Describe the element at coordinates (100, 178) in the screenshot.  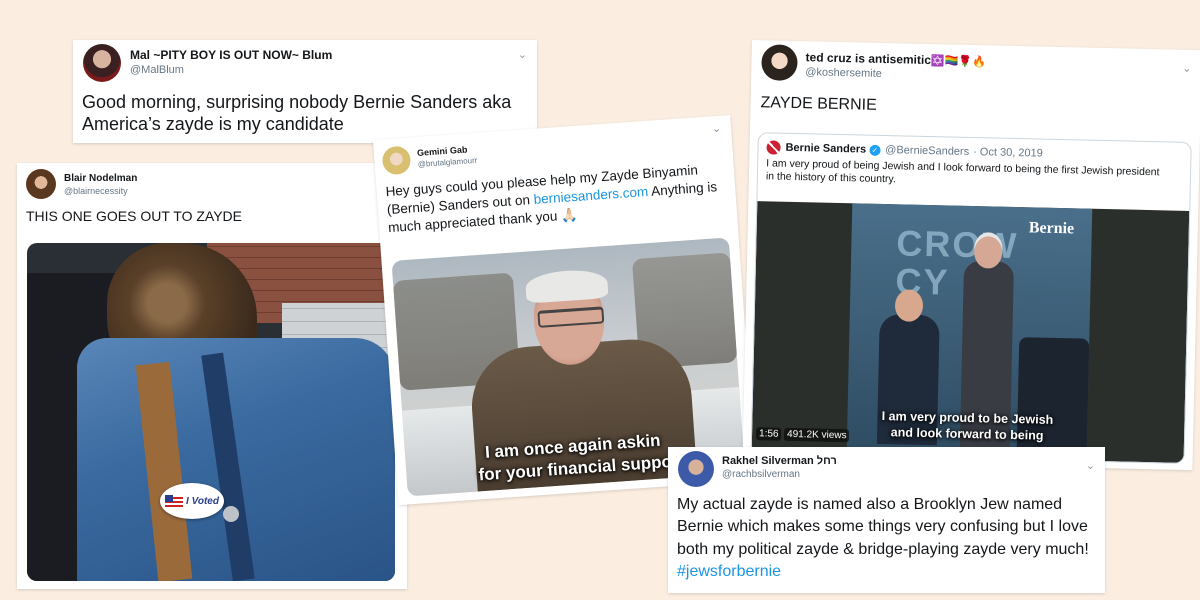
I see `display-name: Blair Nodelman` at that location.